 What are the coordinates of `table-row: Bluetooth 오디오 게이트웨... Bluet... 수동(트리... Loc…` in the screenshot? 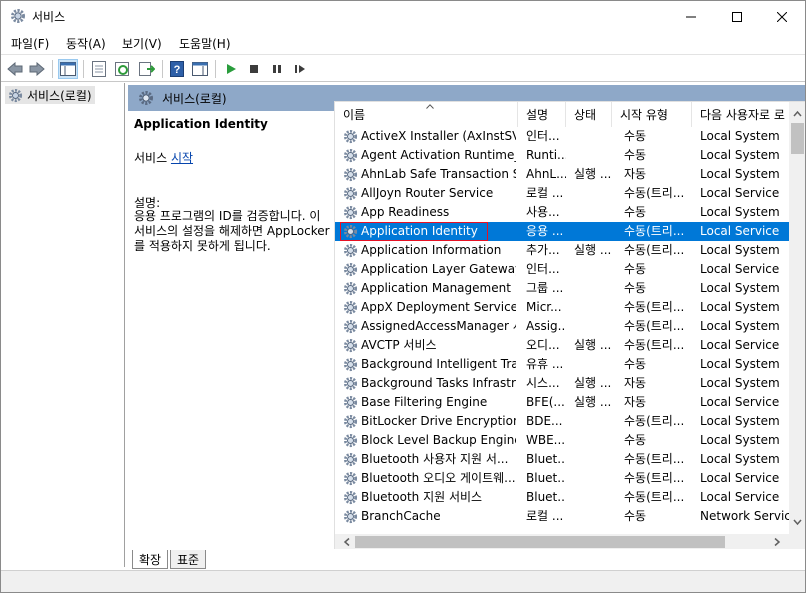 It's located at (562, 478).